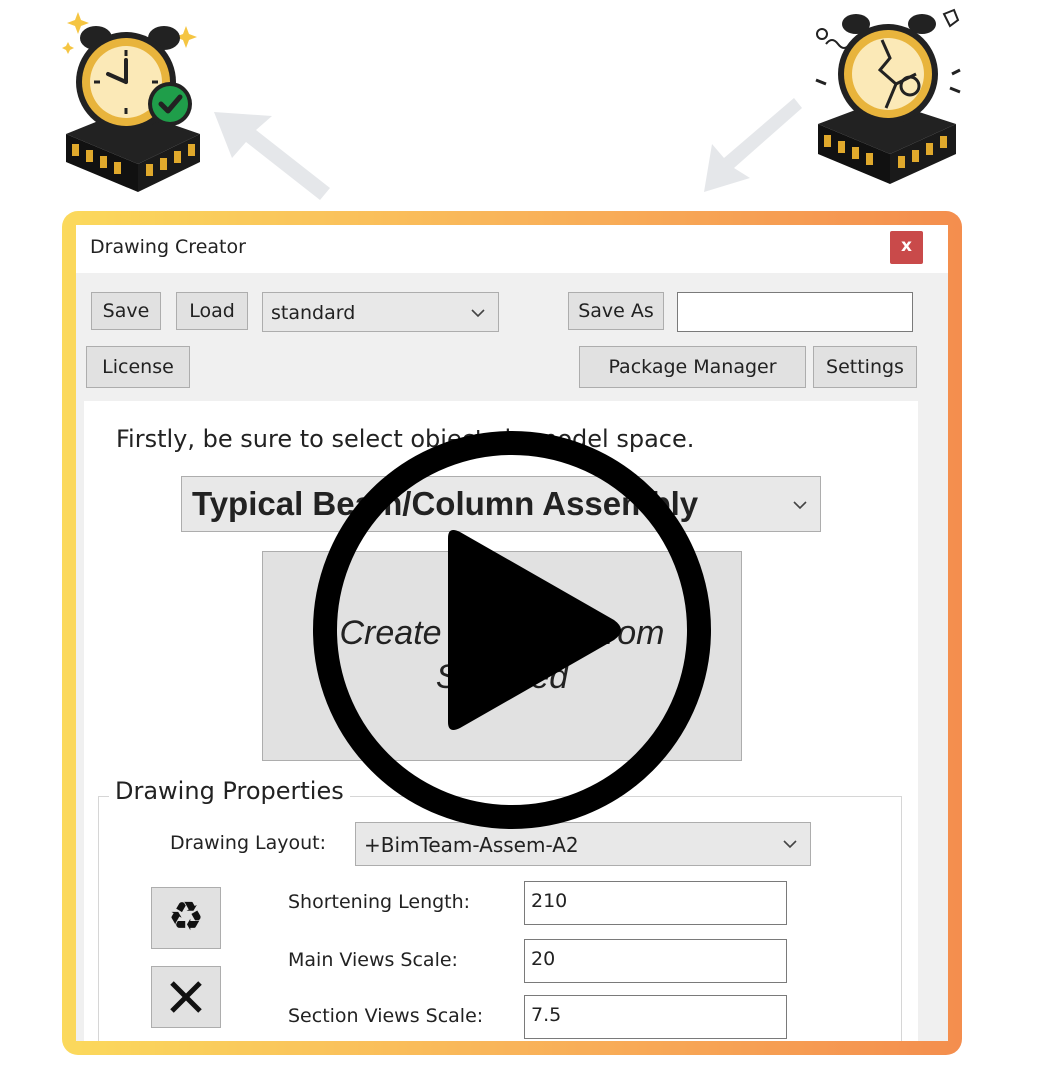 The width and height of the screenshot is (1040, 1080). Describe the element at coordinates (379, 902) in the screenshot. I see `shortening-length-label: Shortening Length:` at that location.